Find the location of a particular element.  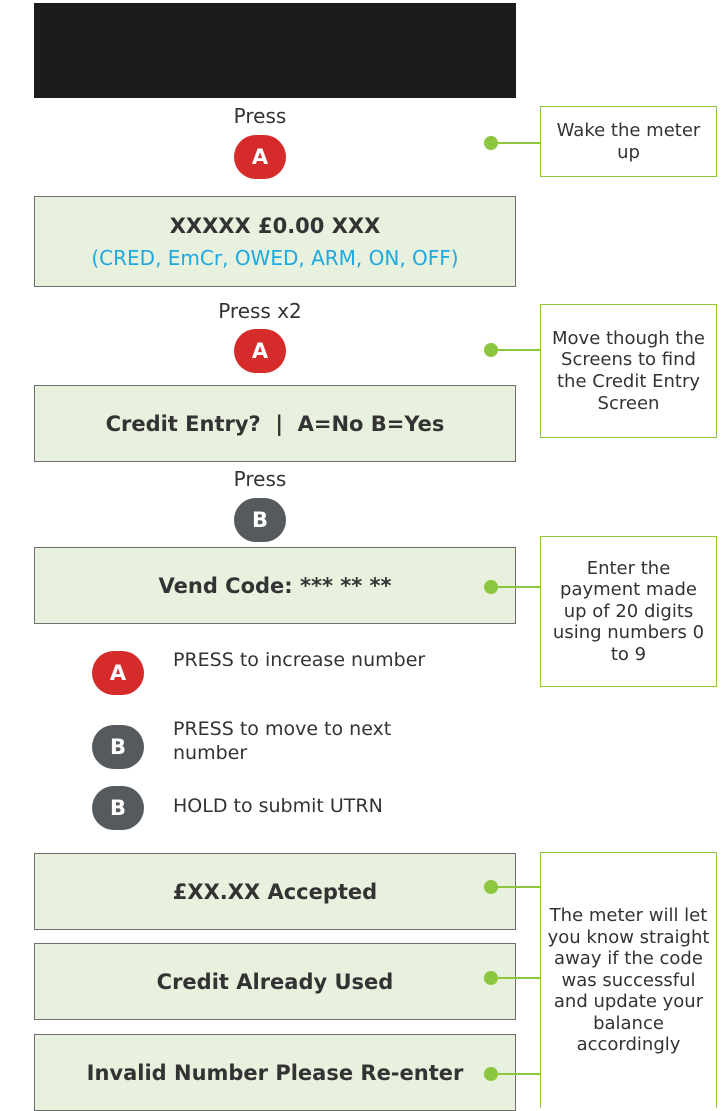

screen-already-used-text: Credit Already Used is located at coordinates (275, 981).